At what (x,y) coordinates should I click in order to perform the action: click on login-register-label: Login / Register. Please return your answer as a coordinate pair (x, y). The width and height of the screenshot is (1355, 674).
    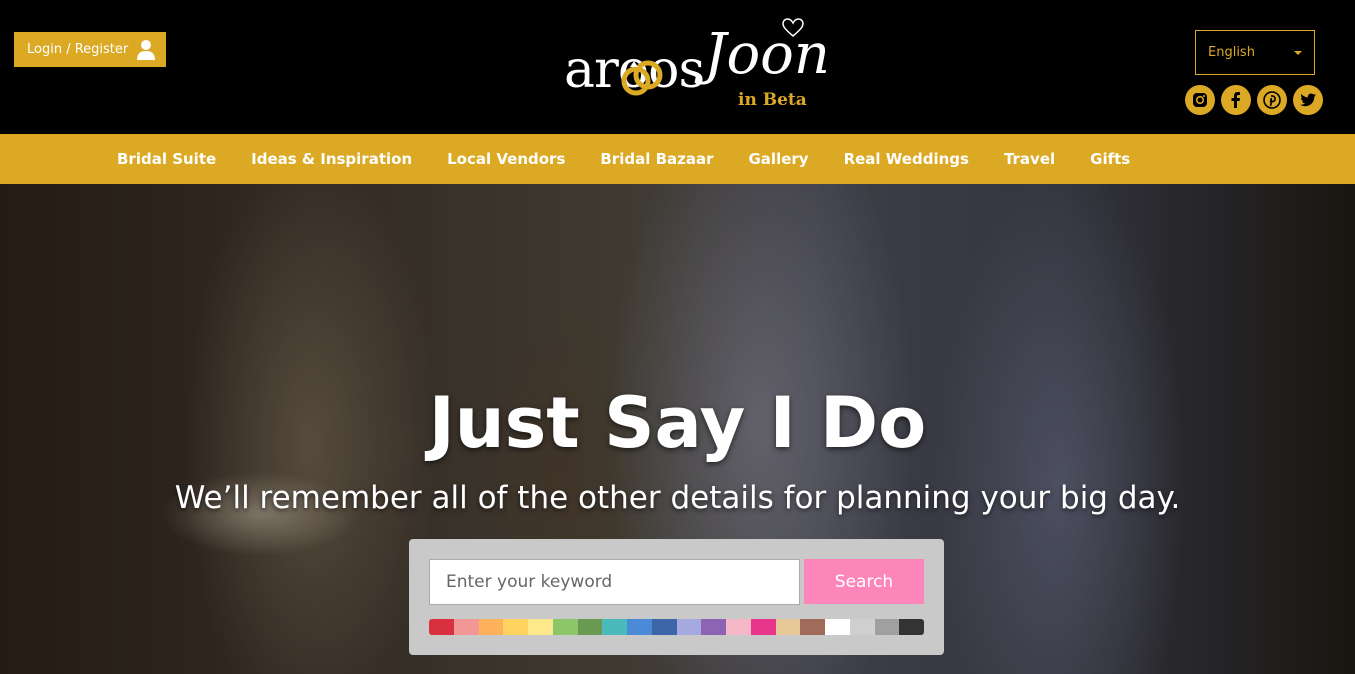
    Looking at the image, I should click on (78, 49).